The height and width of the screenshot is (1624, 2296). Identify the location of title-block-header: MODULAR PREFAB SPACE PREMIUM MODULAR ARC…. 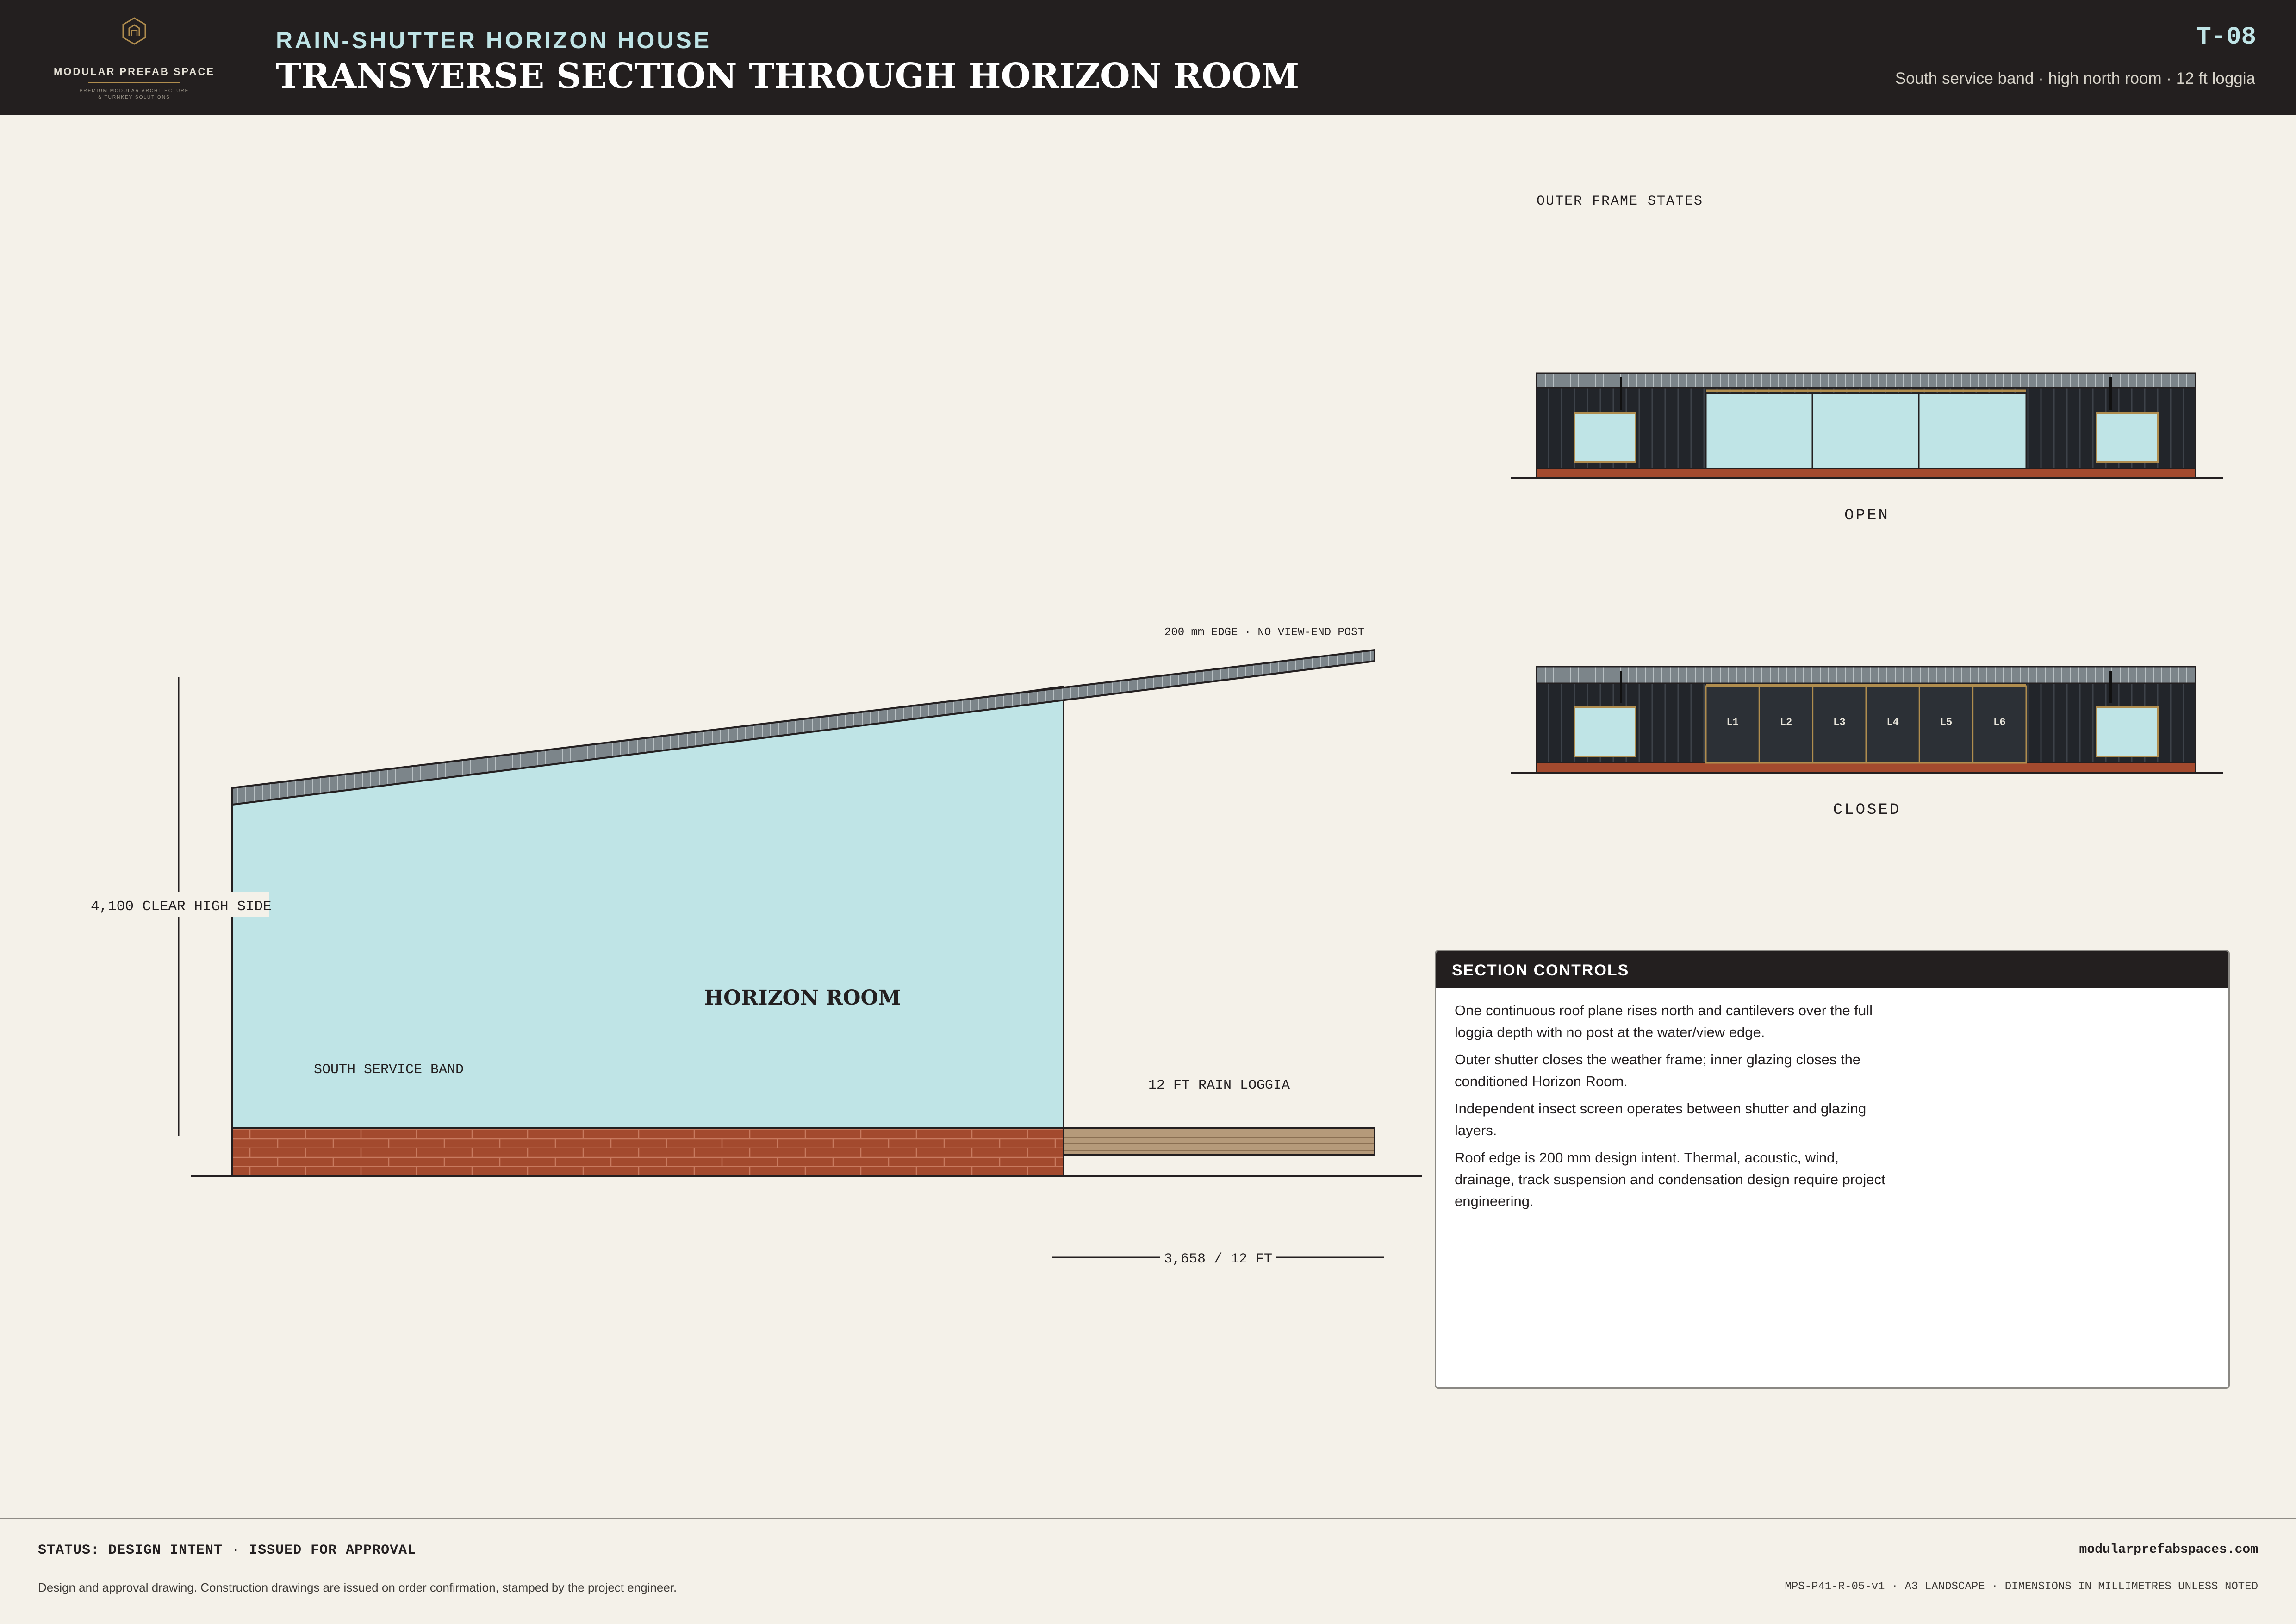
(1148, 57).